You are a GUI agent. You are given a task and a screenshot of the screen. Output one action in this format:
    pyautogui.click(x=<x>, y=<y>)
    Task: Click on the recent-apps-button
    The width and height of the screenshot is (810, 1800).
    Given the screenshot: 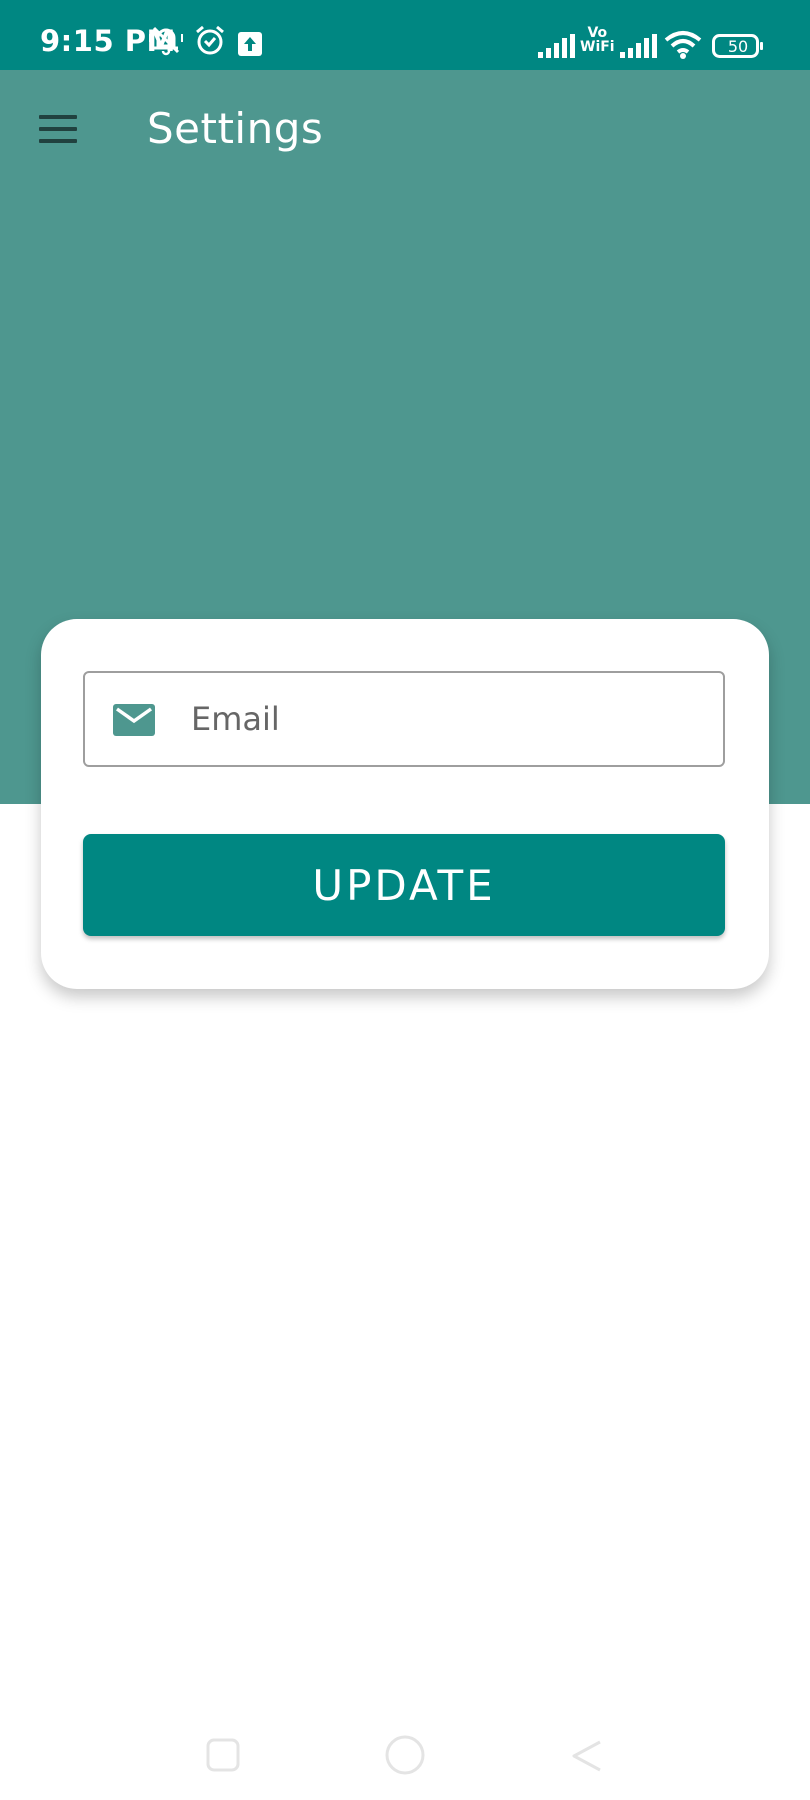 What is the action you would take?
    pyautogui.click(x=223, y=1757)
    